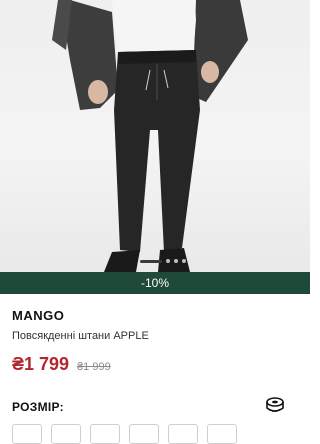 The height and width of the screenshot is (444, 320). I want to click on discount-text: -10%, so click(154, 283).